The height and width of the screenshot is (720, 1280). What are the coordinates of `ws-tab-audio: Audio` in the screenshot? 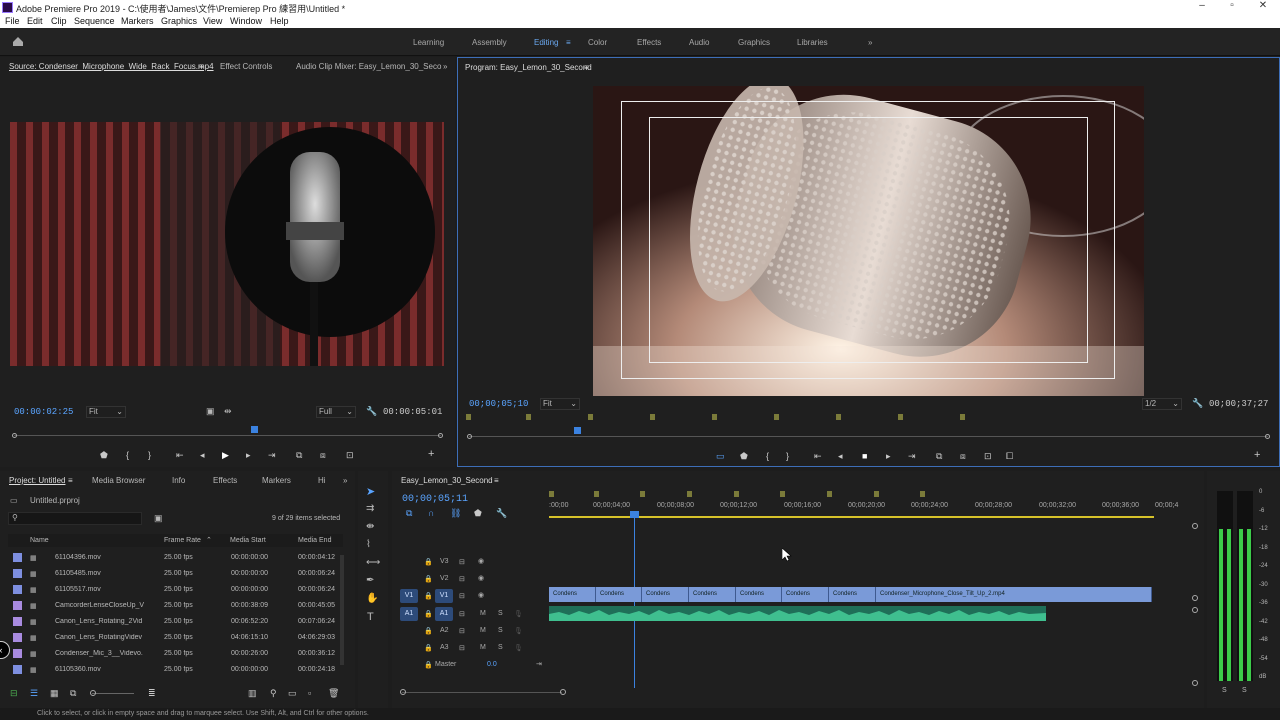 It's located at (699, 42).